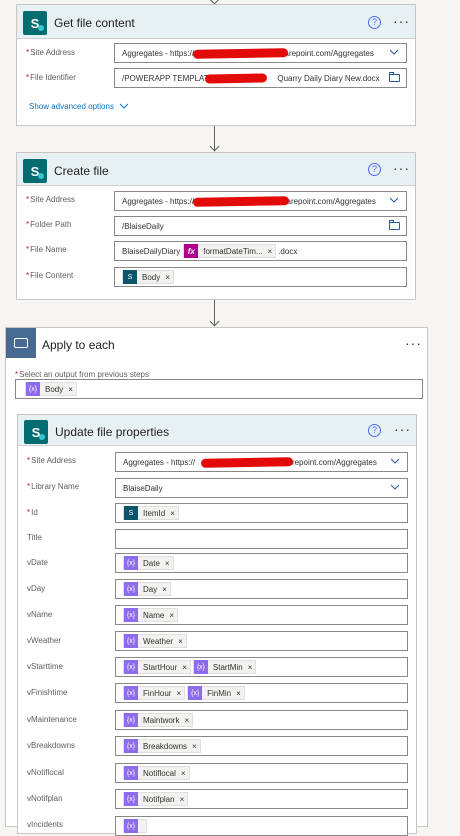 Image resolution: width=460 pixels, height=836 pixels. I want to click on dynamic-content-token: {x} Maintwork ×, so click(158, 720).